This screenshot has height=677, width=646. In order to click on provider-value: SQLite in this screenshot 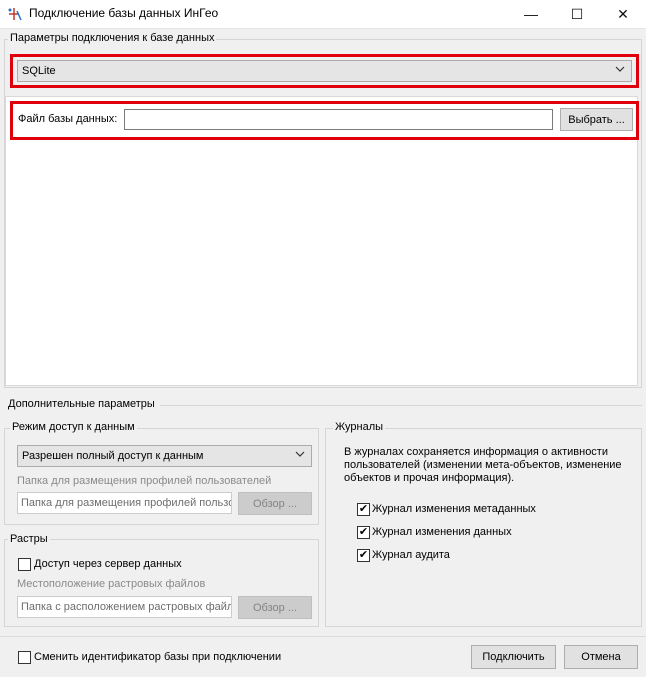, I will do `click(39, 71)`.